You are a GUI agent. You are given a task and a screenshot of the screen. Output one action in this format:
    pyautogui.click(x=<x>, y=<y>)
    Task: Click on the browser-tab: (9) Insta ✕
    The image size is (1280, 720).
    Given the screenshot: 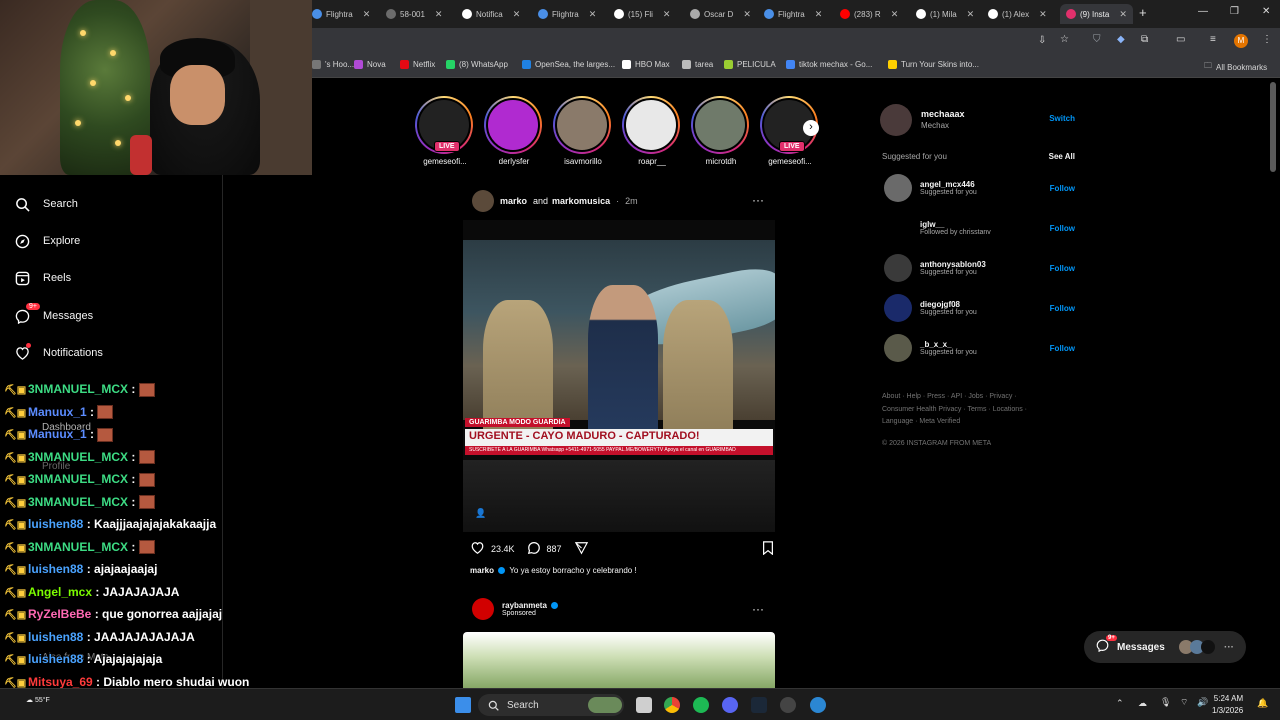 What is the action you would take?
    pyautogui.click(x=1096, y=14)
    